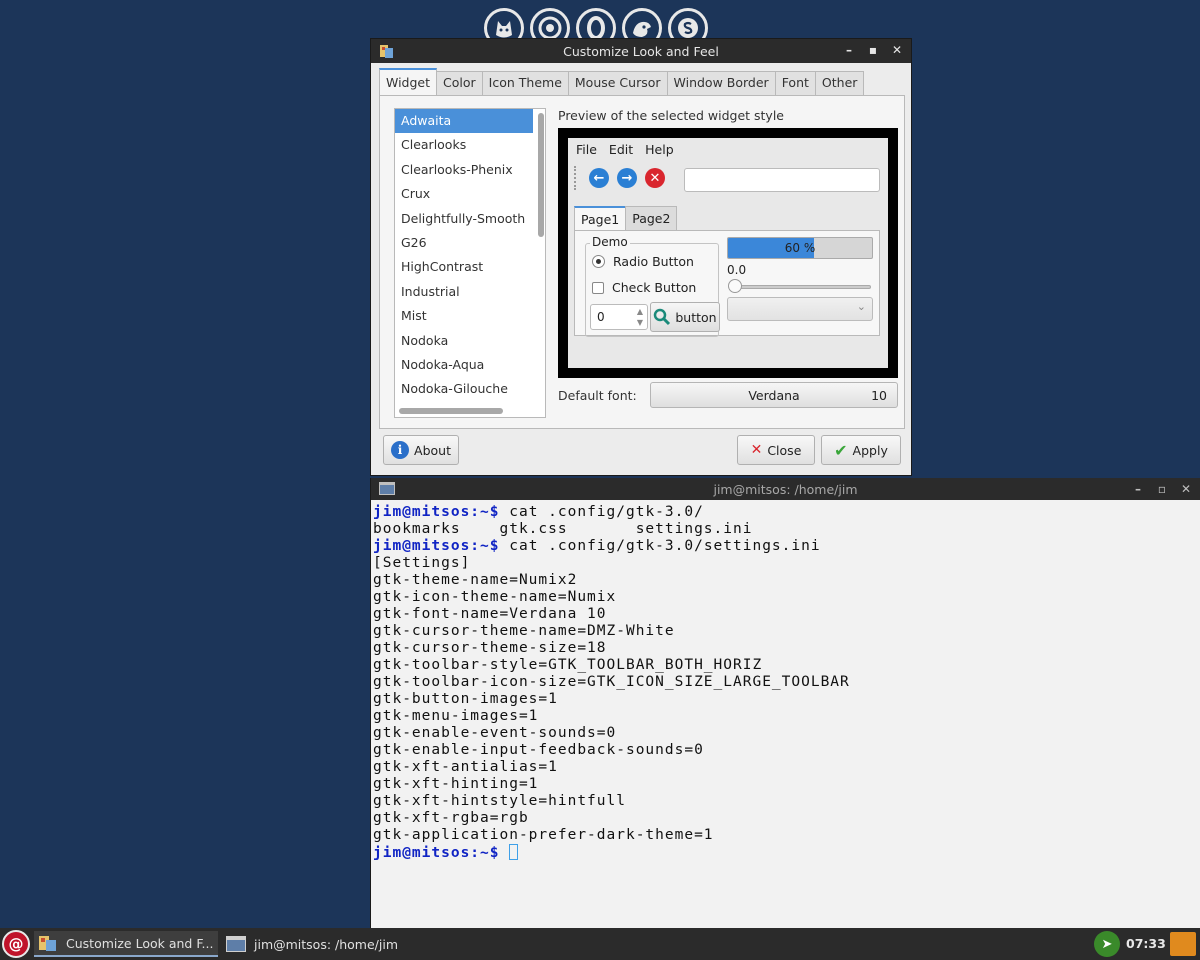  What do you see at coordinates (655, 178) in the screenshot?
I see `stop-icon: ✕` at bounding box center [655, 178].